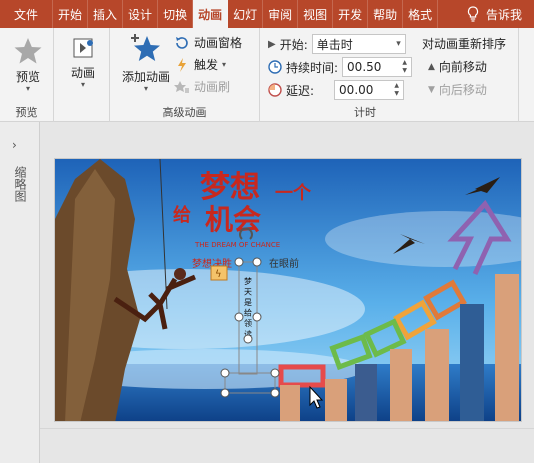 This screenshot has height=463, width=534. What do you see at coordinates (218, 43) in the screenshot?
I see `animation-pane-label: 动画窗格` at bounding box center [218, 43].